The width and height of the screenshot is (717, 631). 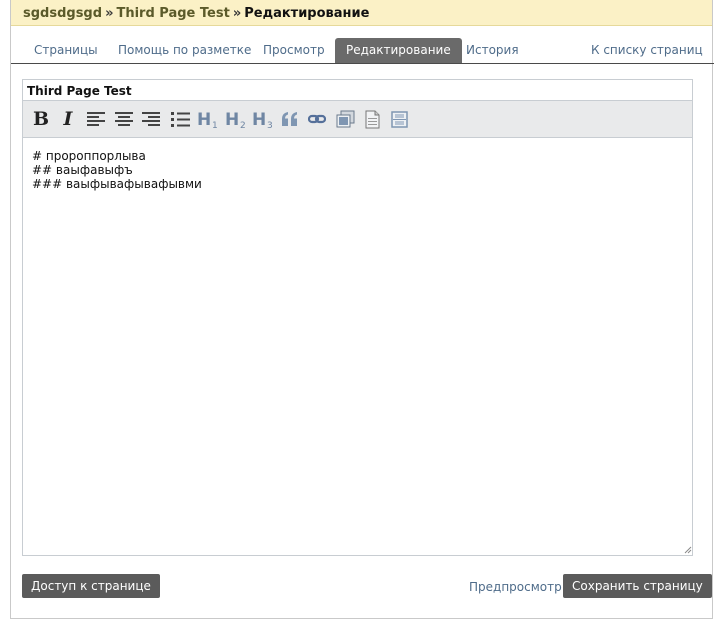 I want to click on italic-icon: I, so click(x=68, y=119).